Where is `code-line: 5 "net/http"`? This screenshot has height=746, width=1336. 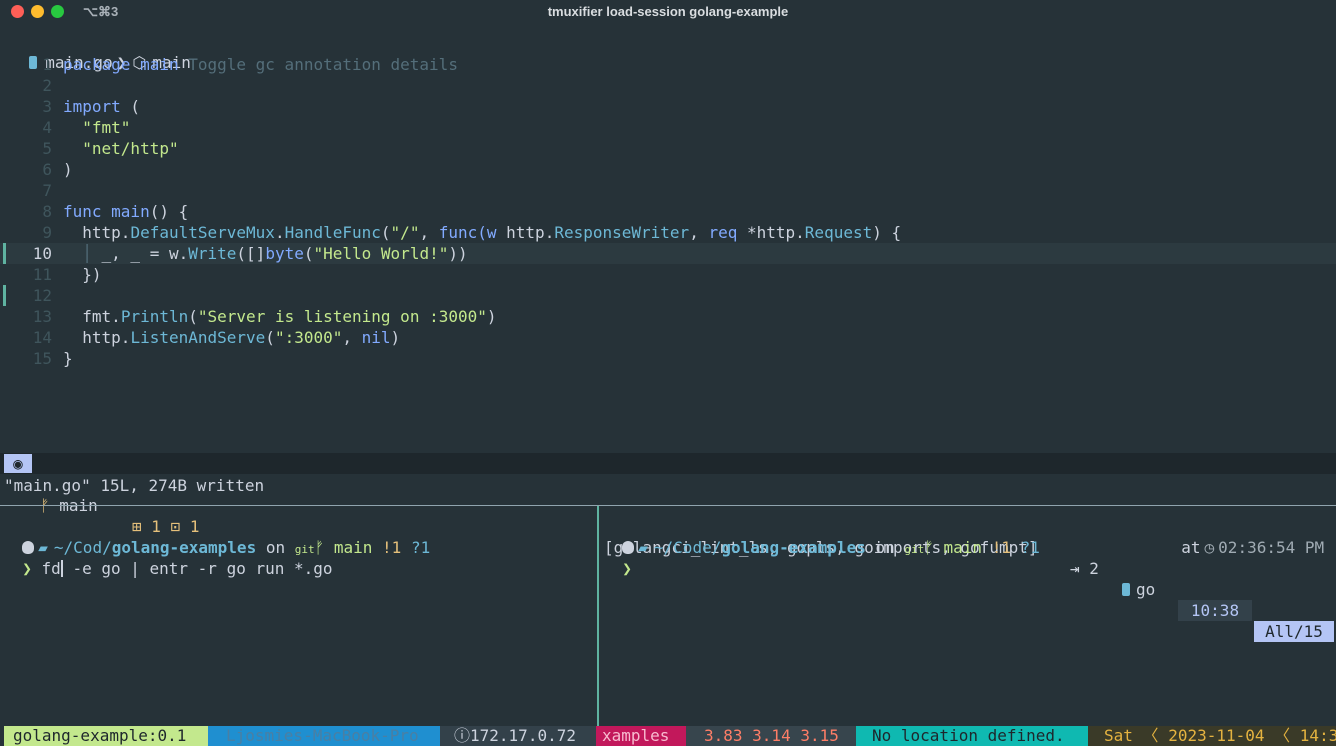 code-line: 5 "net/http" is located at coordinates (668, 148).